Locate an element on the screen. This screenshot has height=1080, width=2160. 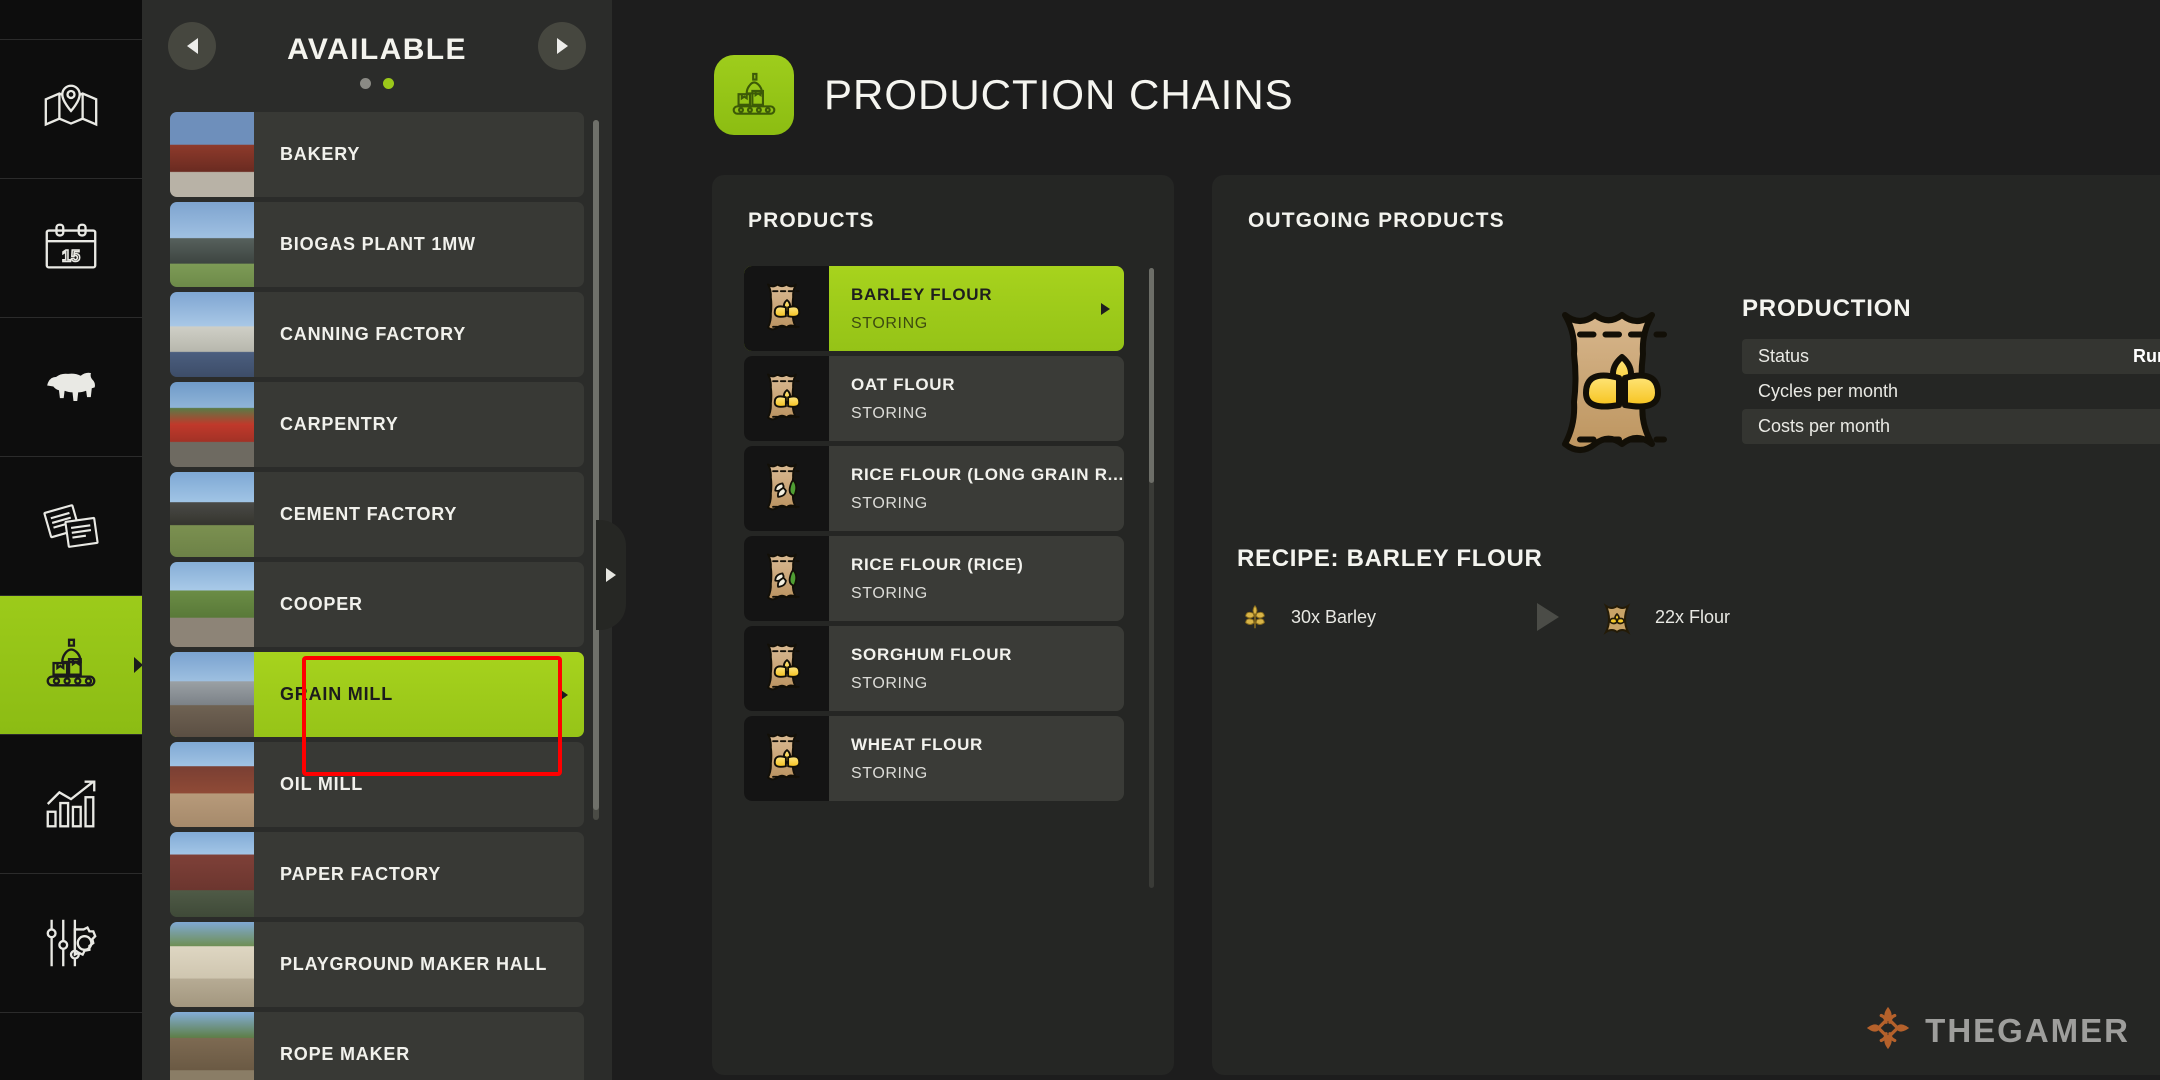
svg-text: 15 is located at coordinates (71, 257).